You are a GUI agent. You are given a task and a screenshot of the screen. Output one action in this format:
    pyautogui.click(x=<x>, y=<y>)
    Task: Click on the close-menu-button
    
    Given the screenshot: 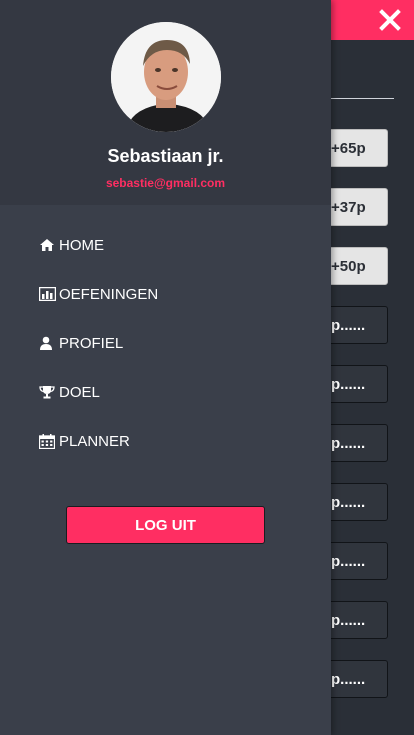 What is the action you would take?
    pyautogui.click(x=390, y=20)
    